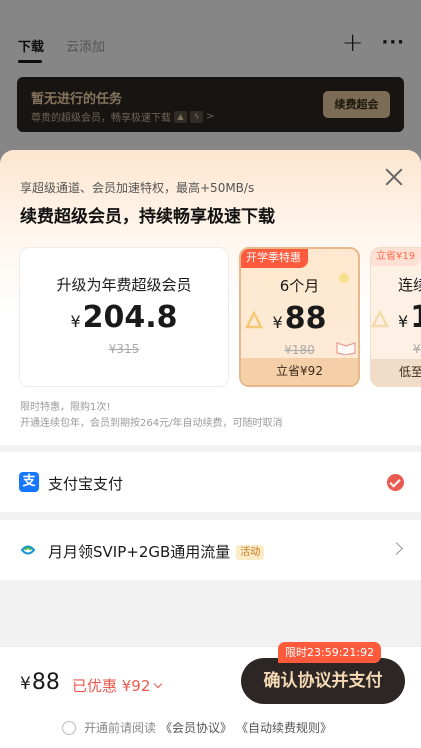  I want to click on plan-card-6-months: 开学季特惠 6个月 ¥88 ¥180 立省¥92, so click(299, 317).